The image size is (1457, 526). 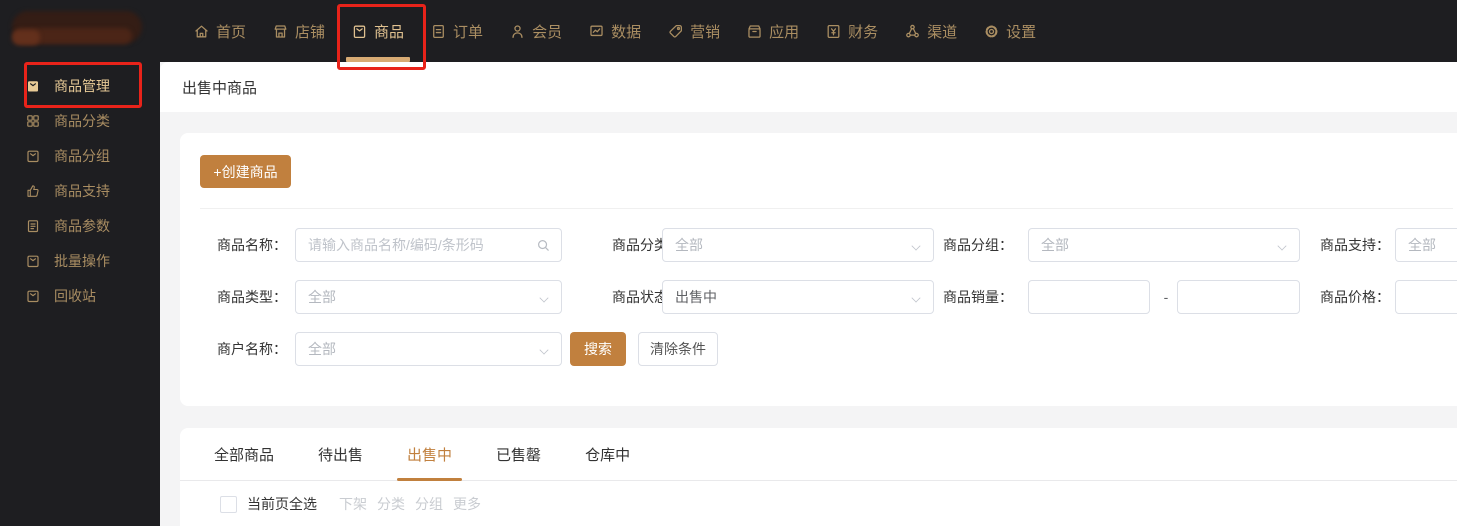 I want to click on member-icon, so click(x=517, y=31).